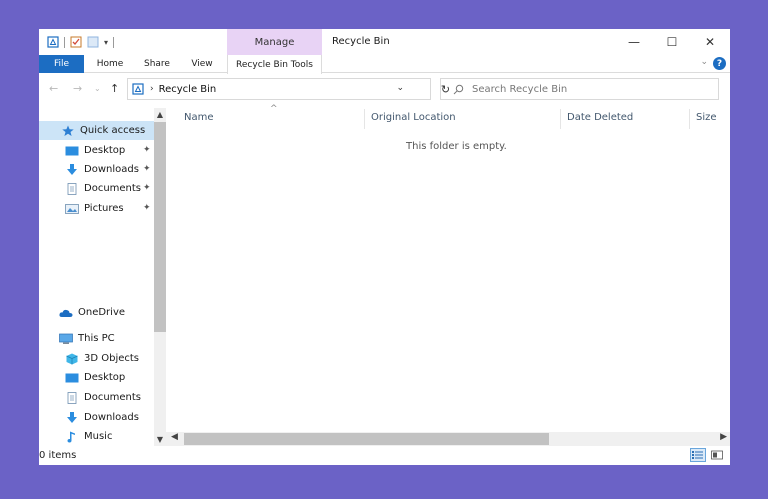  I want to click on nav-label: This PC, so click(96, 338).